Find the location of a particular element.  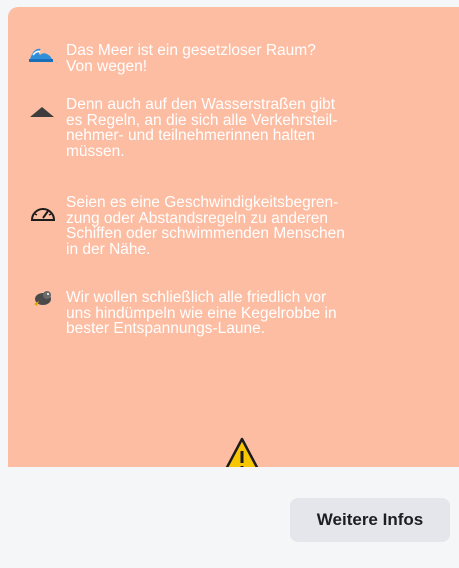

triangle-up-icon is located at coordinates (42, 115).